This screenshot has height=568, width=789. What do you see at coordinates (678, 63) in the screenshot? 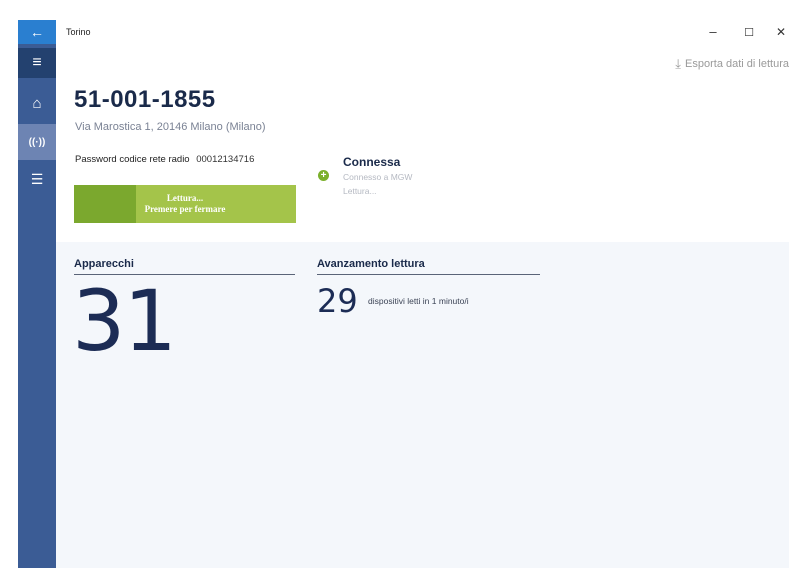
I see `download-icon: ⤓` at bounding box center [678, 63].